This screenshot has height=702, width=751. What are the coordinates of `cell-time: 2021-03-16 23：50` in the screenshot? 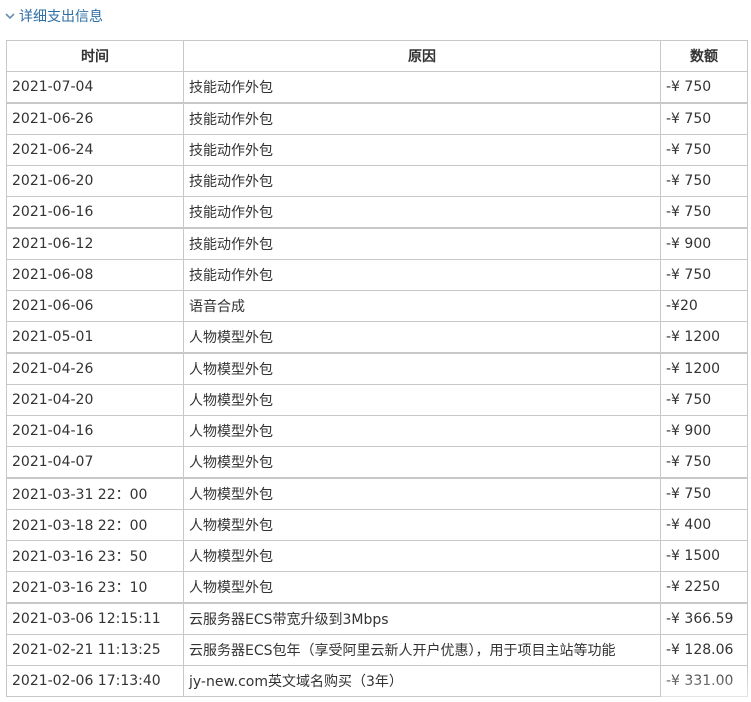 It's located at (95, 556).